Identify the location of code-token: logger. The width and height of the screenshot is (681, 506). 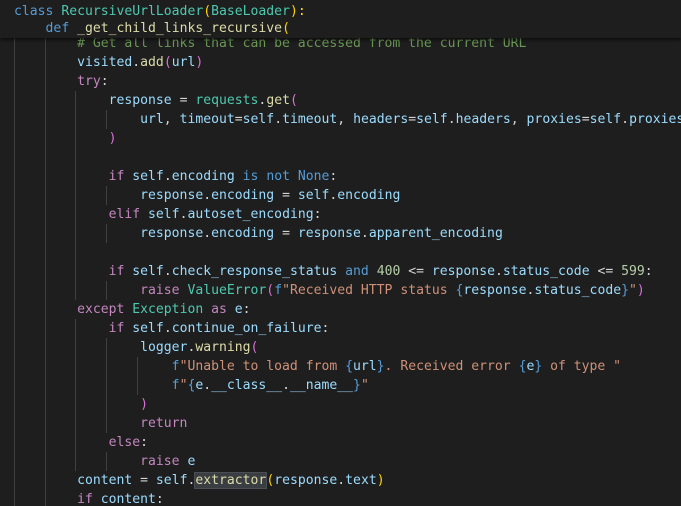
(164, 347).